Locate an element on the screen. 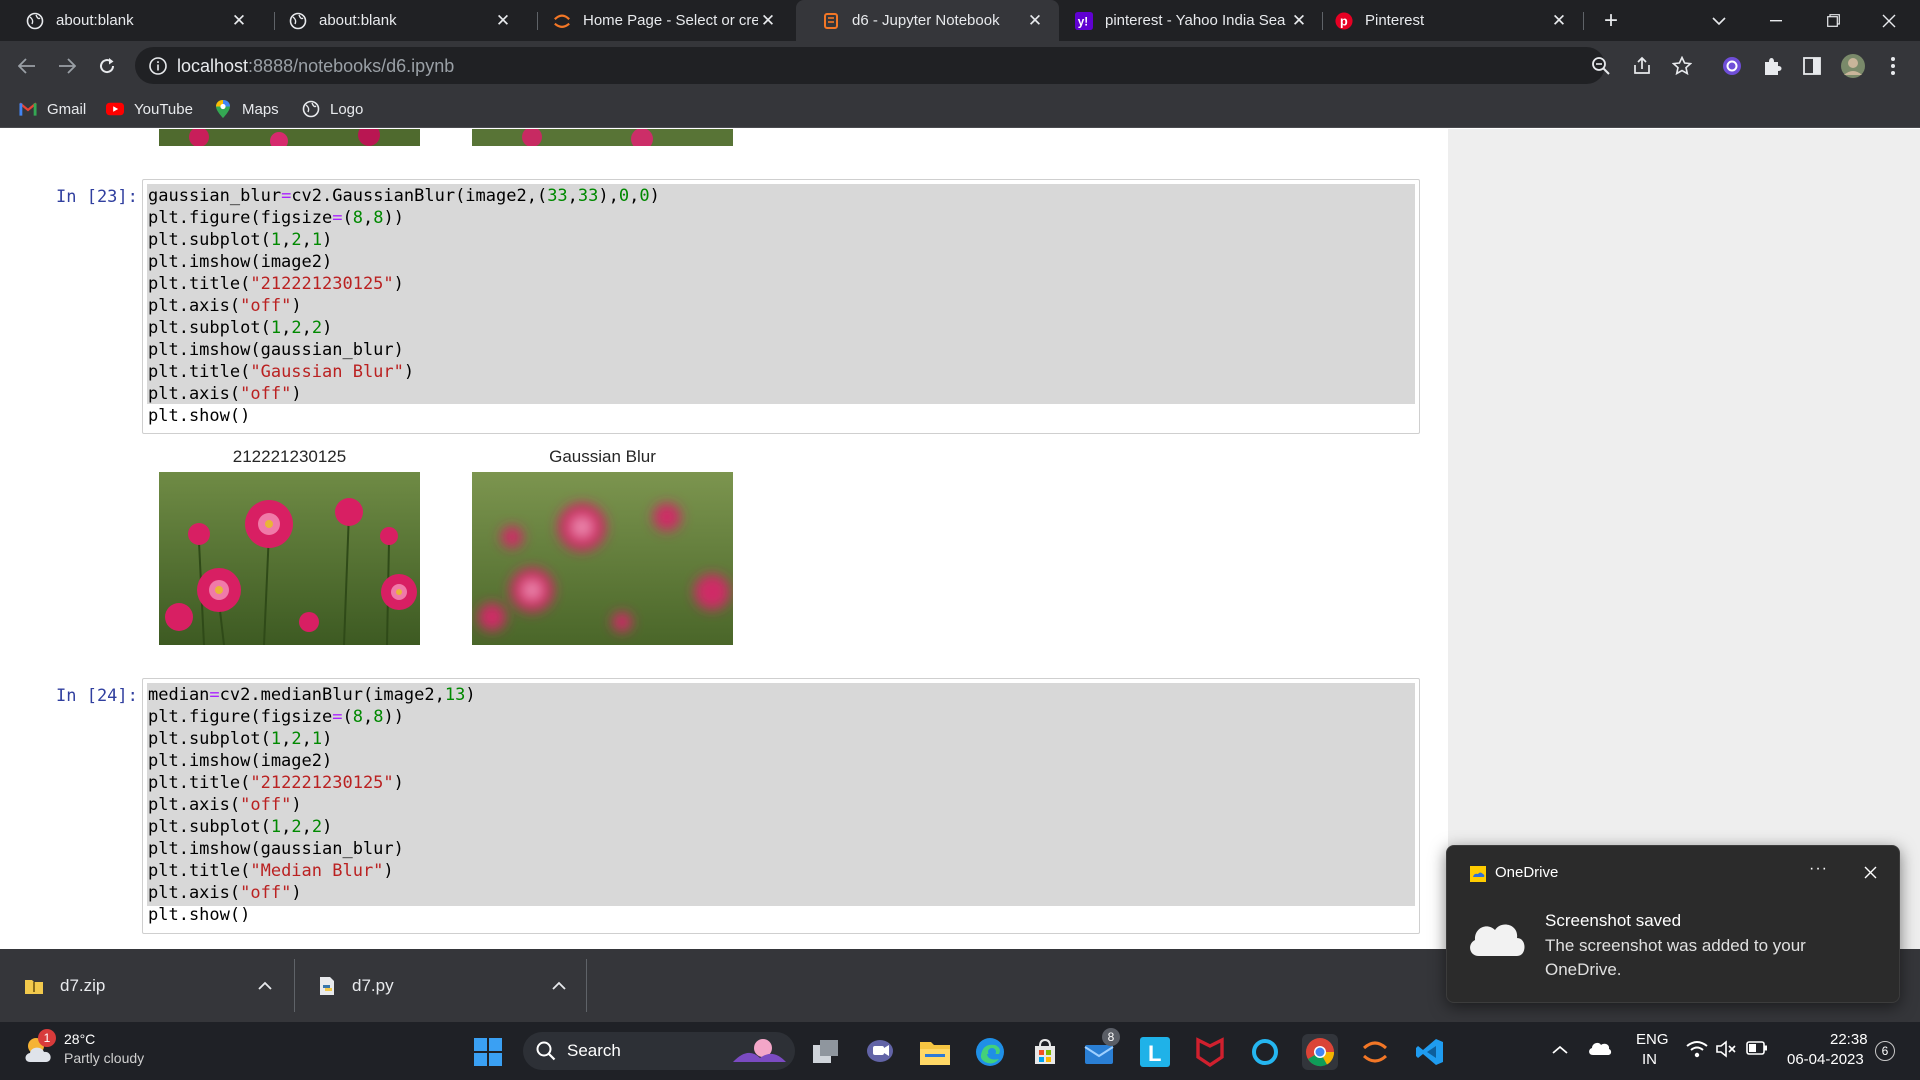 The height and width of the screenshot is (1080, 1920). jupyter-taskbar-icon is located at coordinates (1375, 1052).